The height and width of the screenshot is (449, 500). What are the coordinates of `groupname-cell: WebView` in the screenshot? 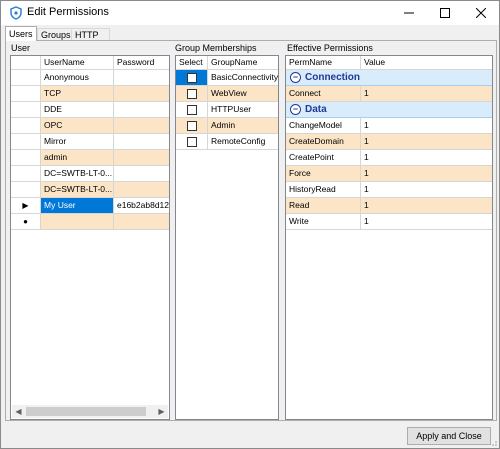 It's located at (243, 94).